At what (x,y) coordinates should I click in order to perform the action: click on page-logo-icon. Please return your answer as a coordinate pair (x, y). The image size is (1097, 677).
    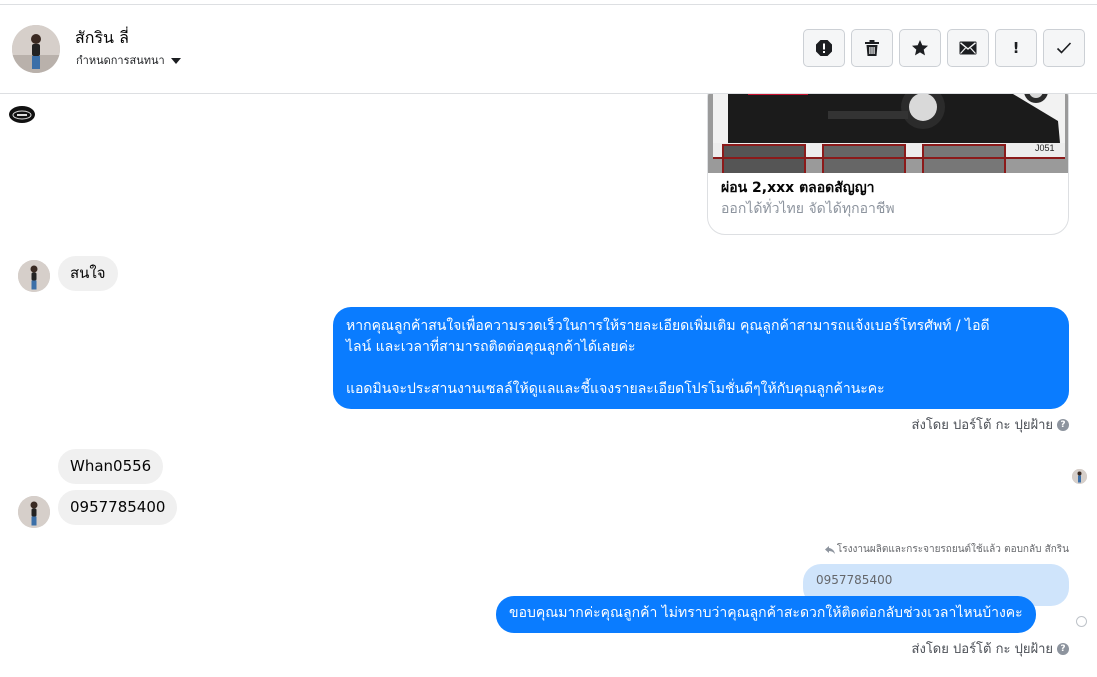
    Looking at the image, I should click on (22, 114).